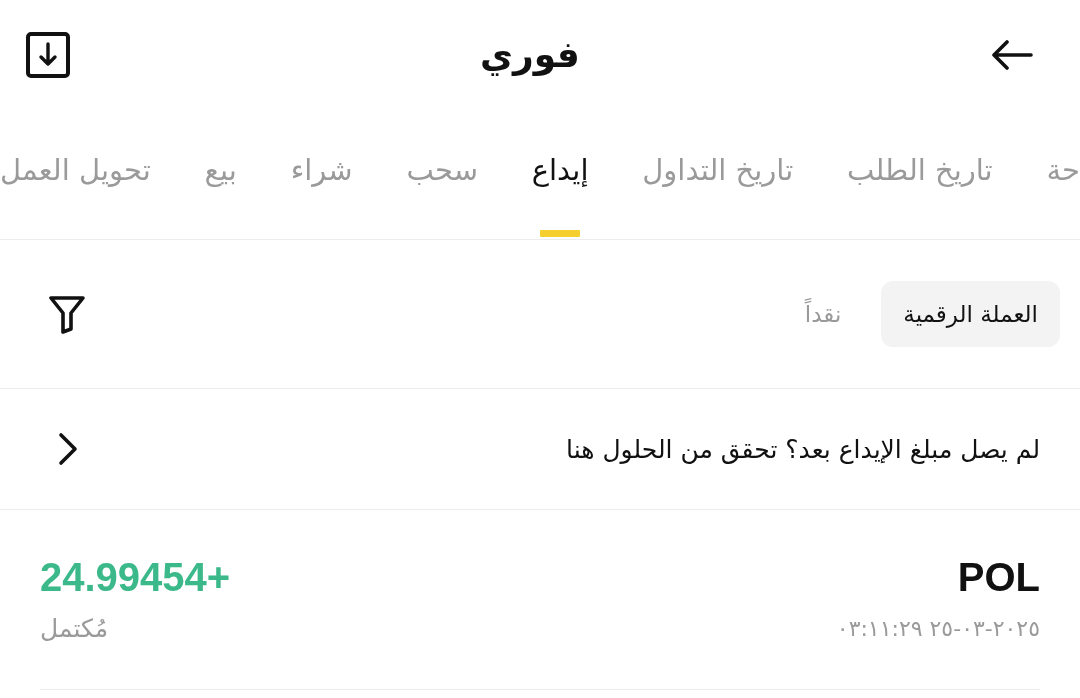 Image resolution: width=1080 pixels, height=698 pixels. Describe the element at coordinates (938, 629) in the screenshot. I see `transaction-datetime: ٢٠٢٥-٠٣-٢٥ ٠٣:١١:٢٩` at that location.